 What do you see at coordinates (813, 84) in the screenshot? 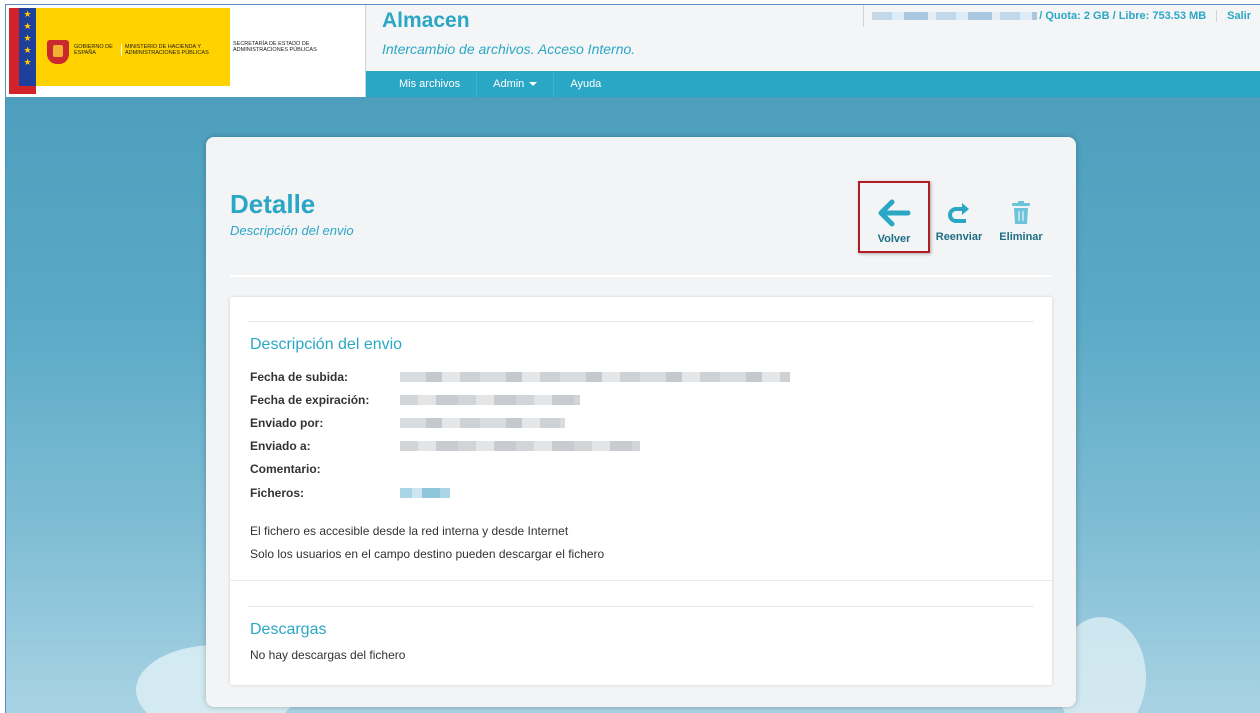
I see `main-nav: Mis archivos Admin Ayuda` at bounding box center [813, 84].